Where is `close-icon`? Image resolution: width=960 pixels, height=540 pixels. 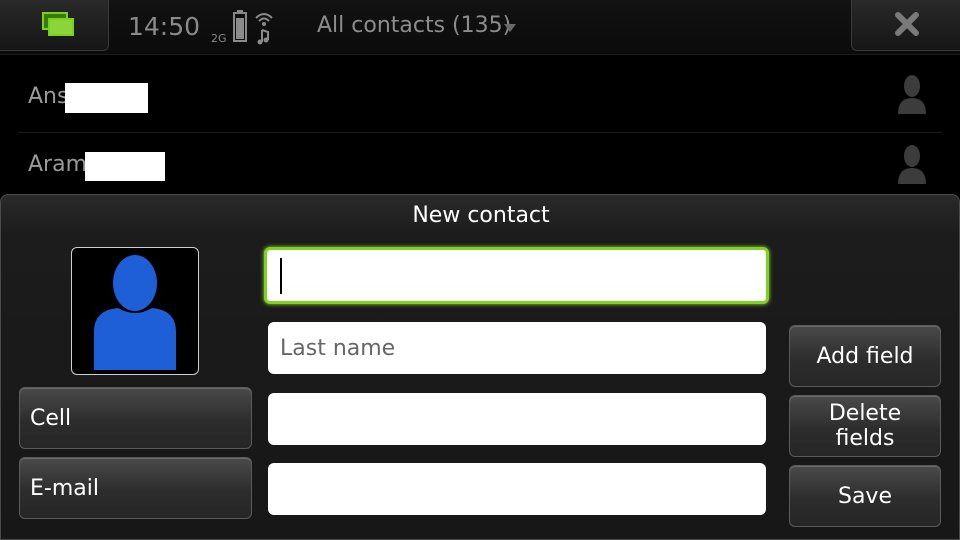
close-icon is located at coordinates (907, 24).